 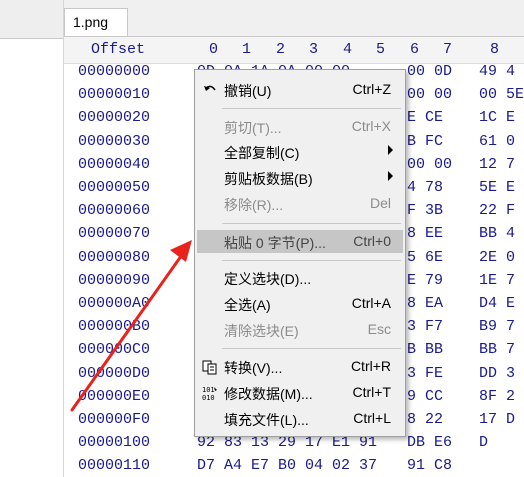 I want to click on offset-header: Offset, so click(x=118, y=49).